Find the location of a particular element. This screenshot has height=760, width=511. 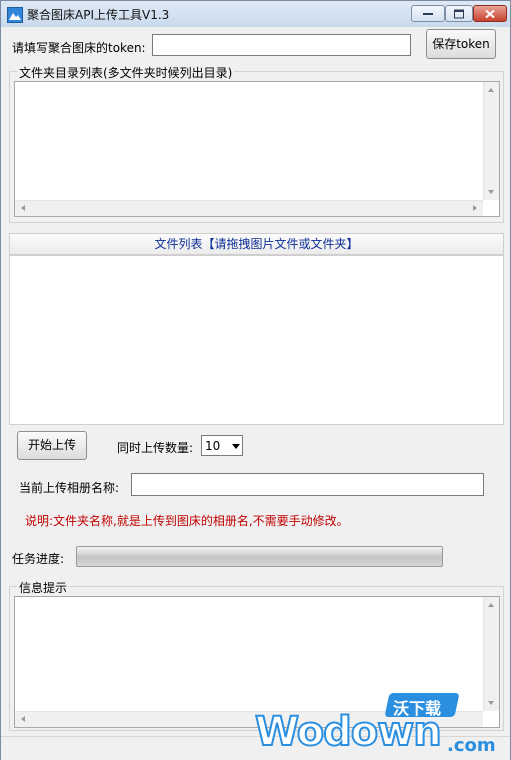

minimize-button is located at coordinates (428, 13).